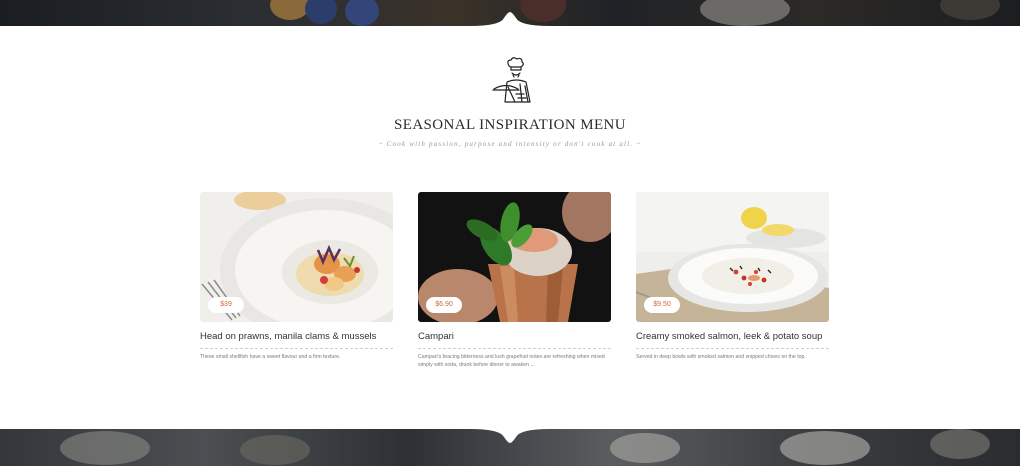 This screenshot has height=466, width=1020. What do you see at coordinates (510, 447) in the screenshot?
I see `bottom-banner-image` at bounding box center [510, 447].